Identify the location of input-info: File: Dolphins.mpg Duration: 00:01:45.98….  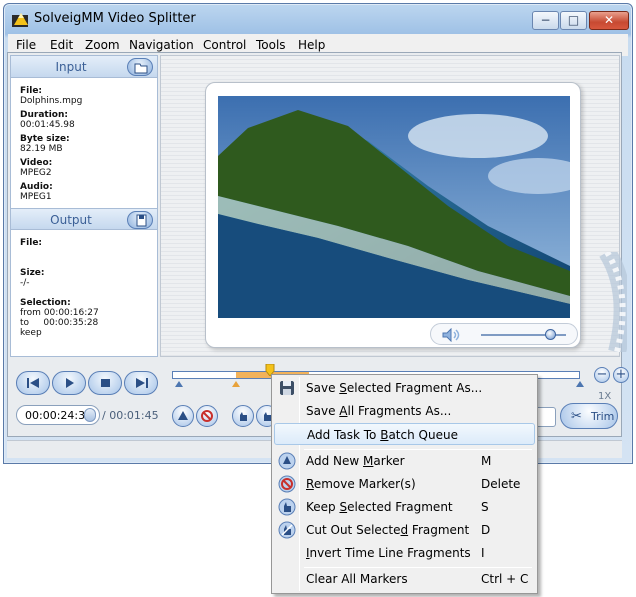
(51, 144).